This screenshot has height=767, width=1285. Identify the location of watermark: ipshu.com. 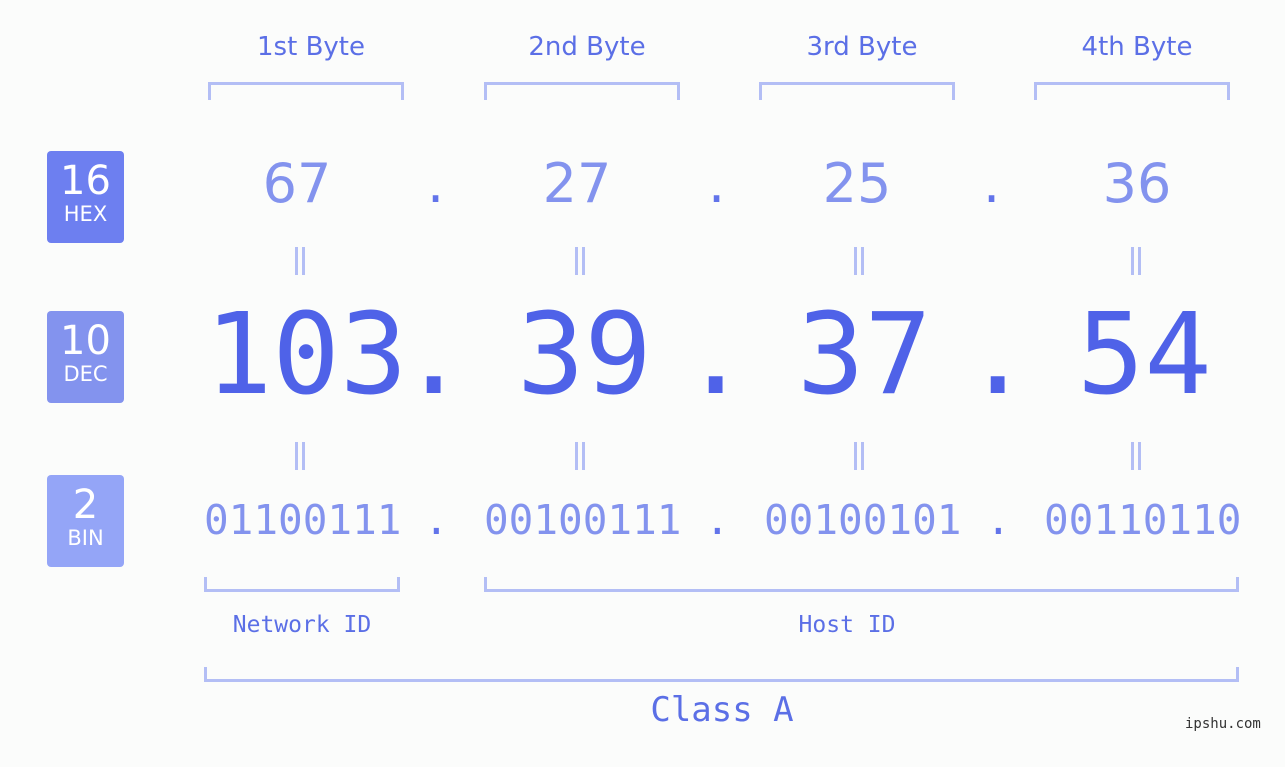
(1223, 724).